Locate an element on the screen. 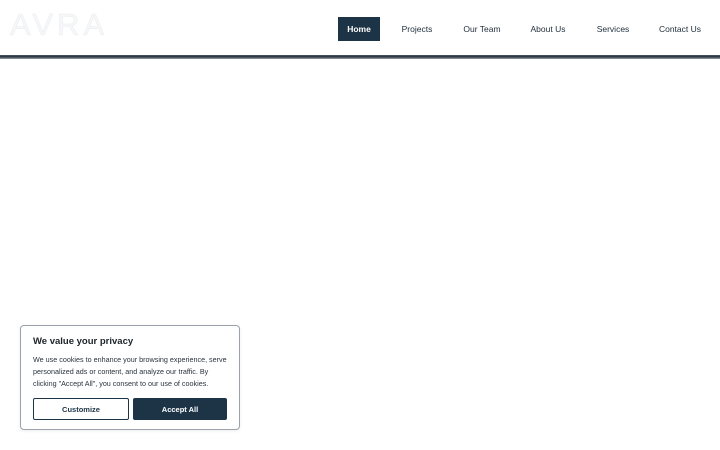 Image resolution: width=720 pixels, height=450 pixels. site-logo: AVRA is located at coordinates (62, 24).